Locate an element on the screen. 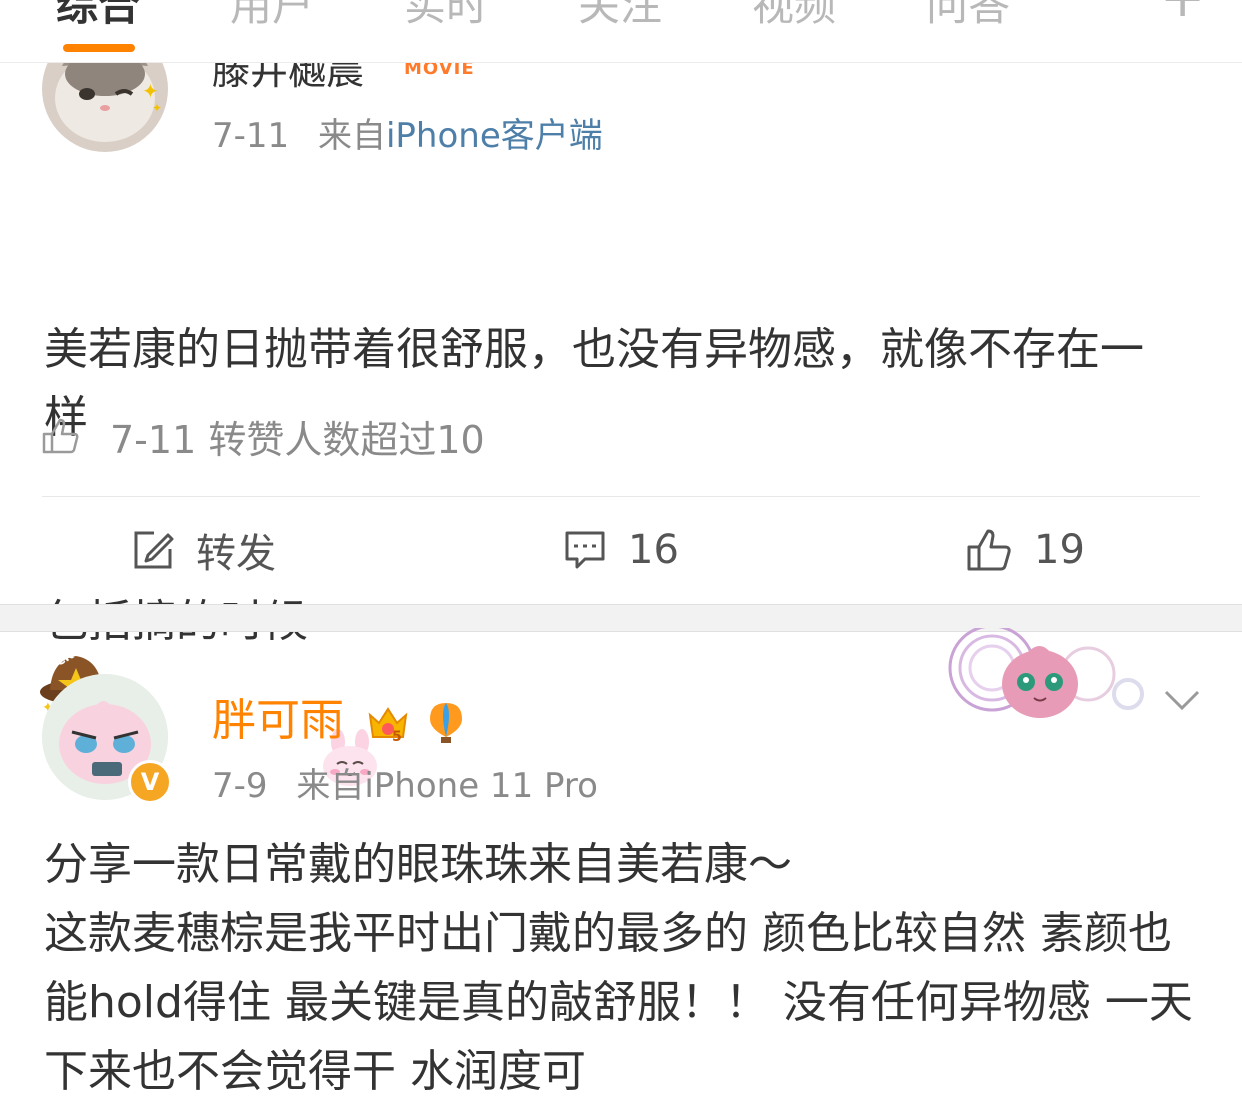 This screenshot has width=1242, height=1106. like-count: 19 is located at coordinates (1059, 550).